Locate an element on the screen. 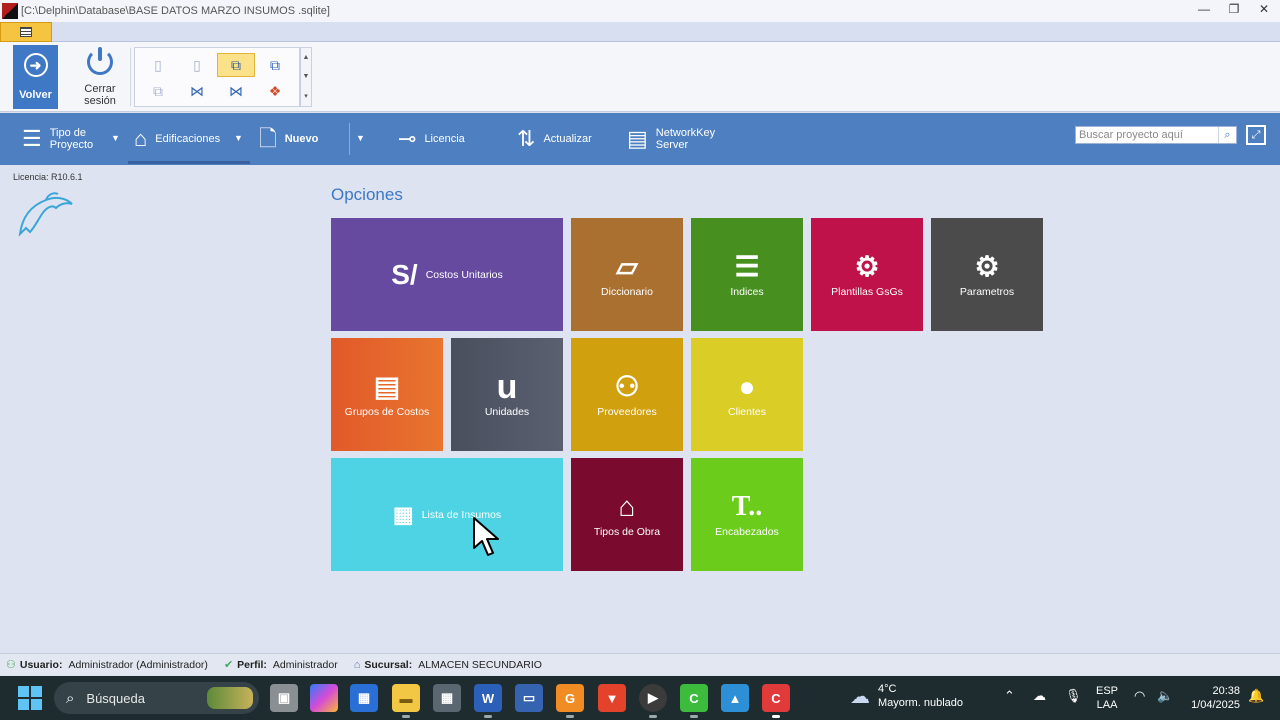 This screenshot has height=720, width=1280. selected-style-icon: ⧉ is located at coordinates (236, 65).